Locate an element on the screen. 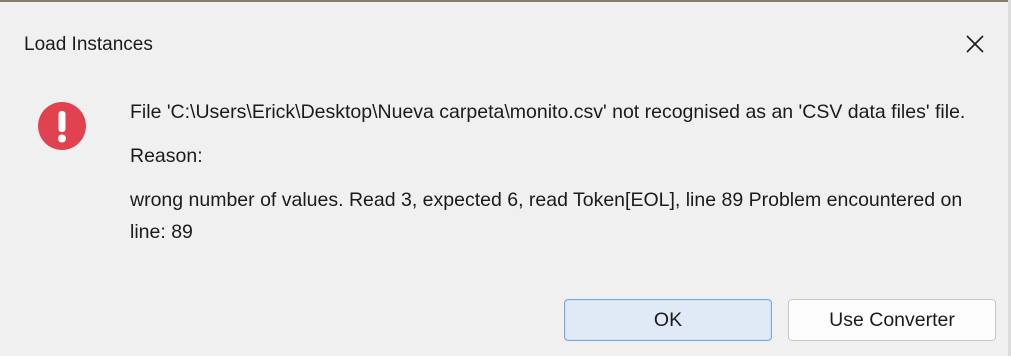  window-top-border is located at coordinates (504, 1).